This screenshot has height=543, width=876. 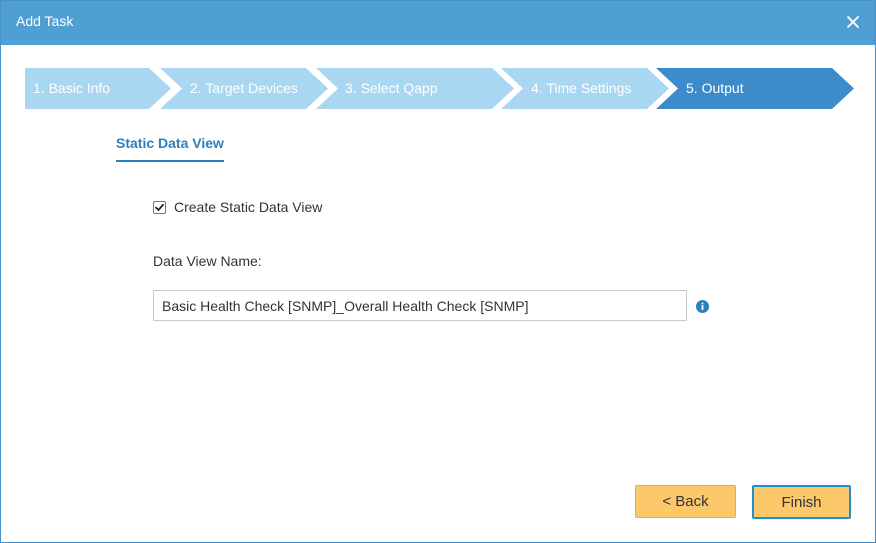 What do you see at coordinates (391, 88) in the screenshot?
I see `step-label: 3. Select Qapp` at bounding box center [391, 88].